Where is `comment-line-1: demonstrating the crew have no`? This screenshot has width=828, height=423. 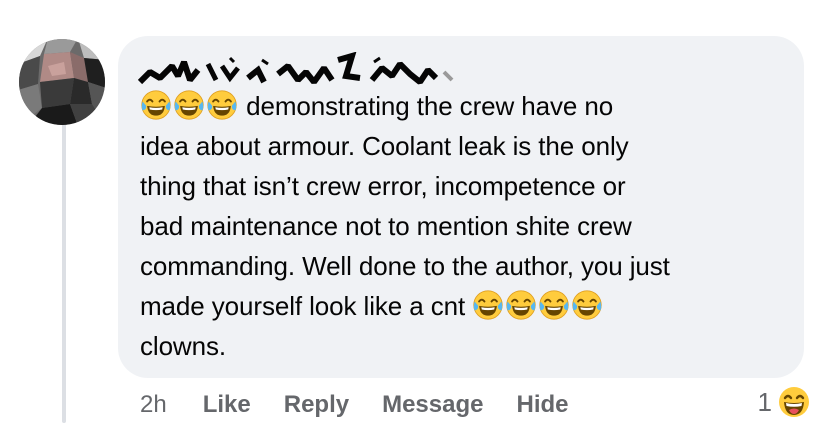 comment-line-1: demonstrating the crew have no is located at coordinates (465, 106).